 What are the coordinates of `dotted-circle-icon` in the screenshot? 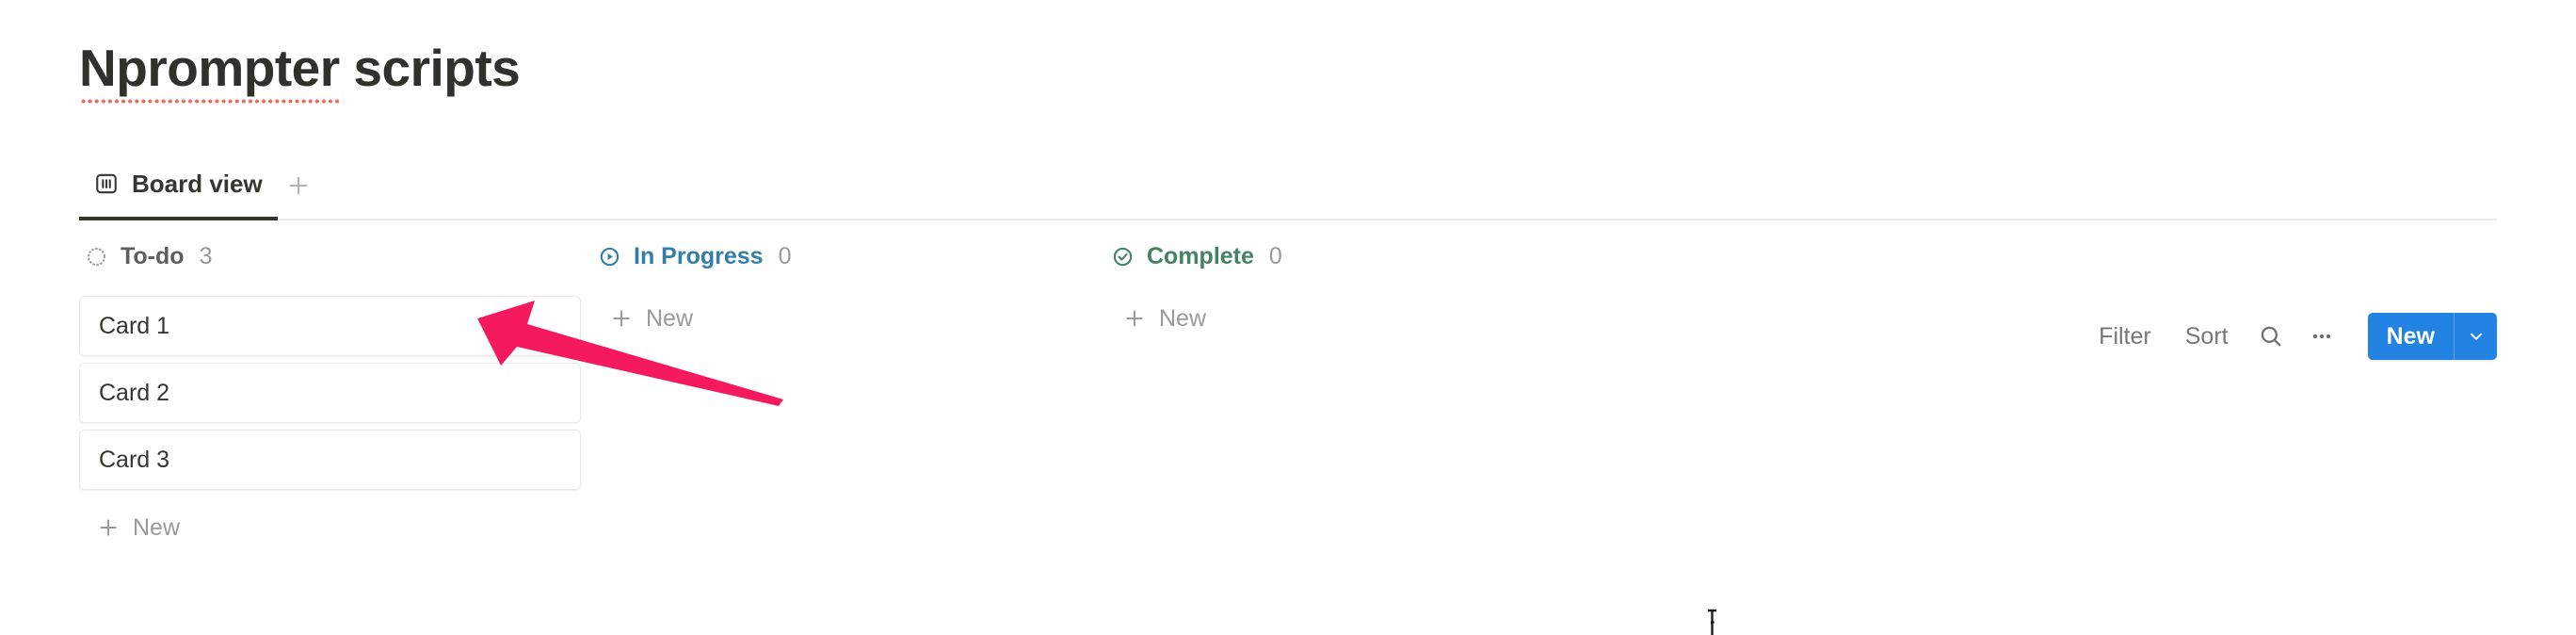 It's located at (96, 257).